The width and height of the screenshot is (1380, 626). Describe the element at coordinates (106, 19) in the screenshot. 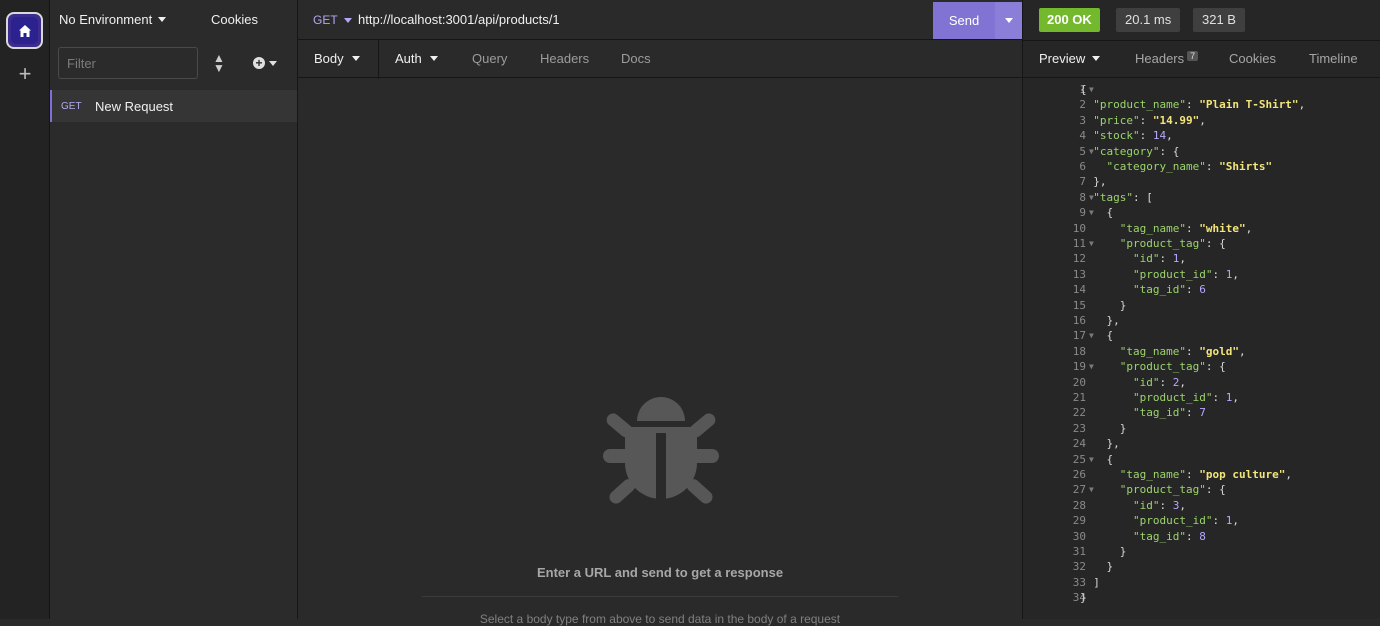

I see `environment-label: No Environment` at that location.